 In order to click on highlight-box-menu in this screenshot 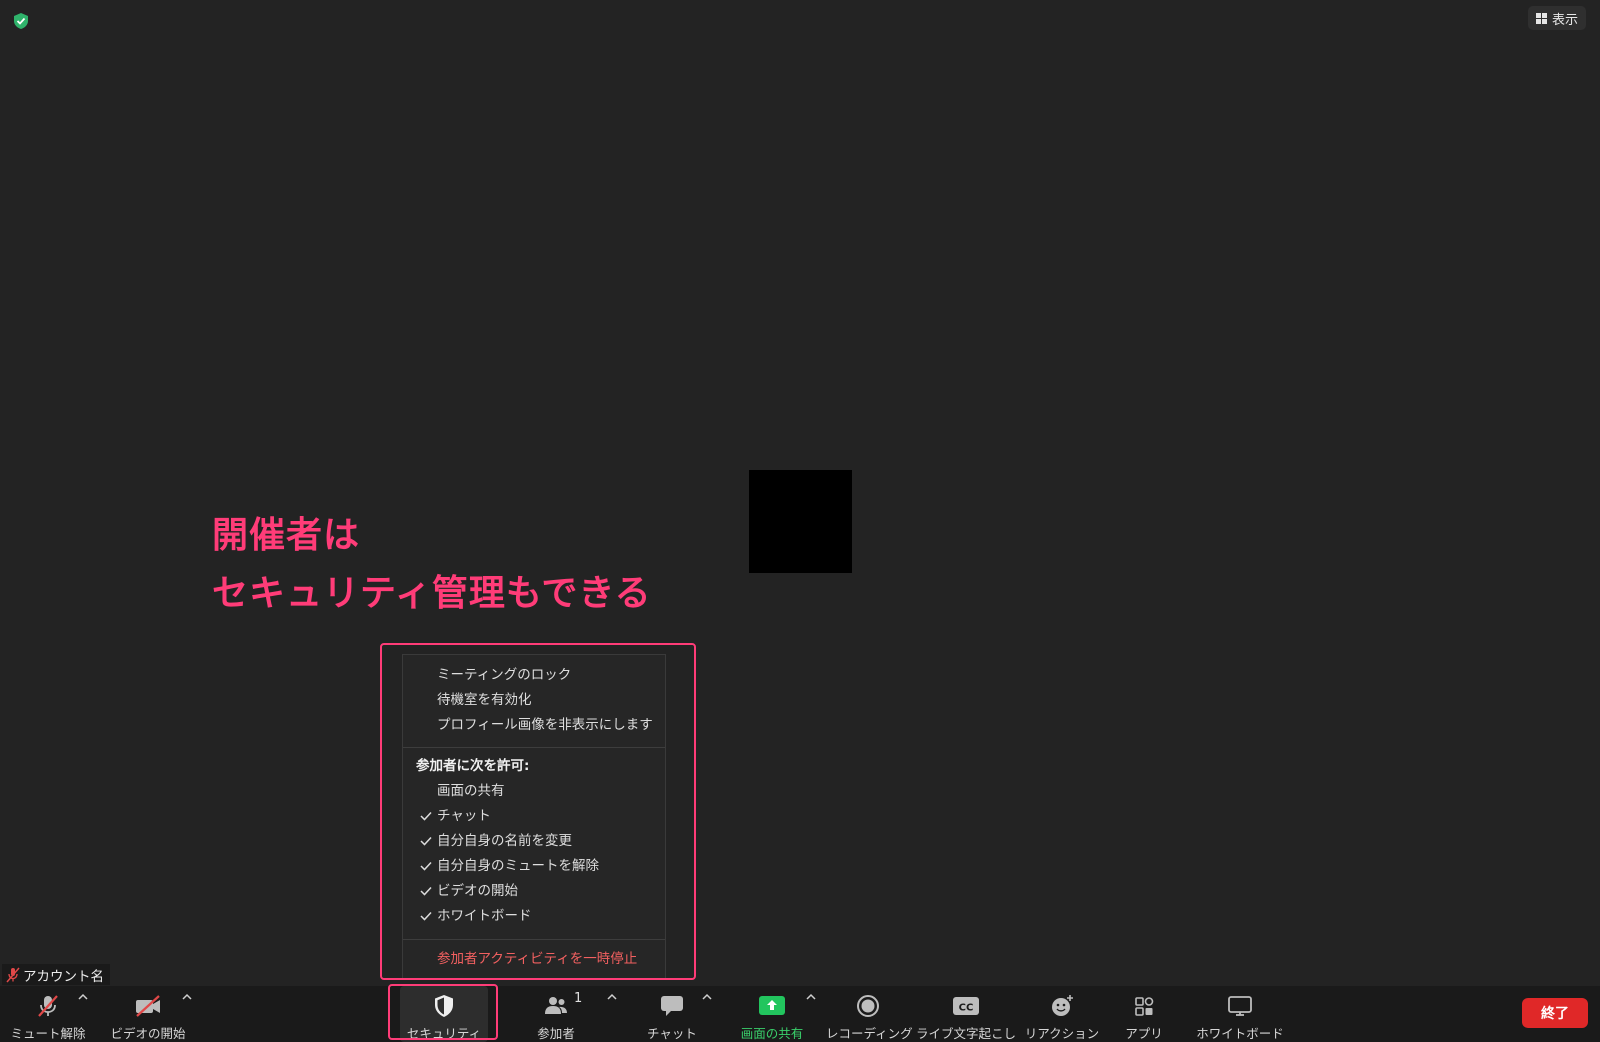, I will do `click(538, 811)`.